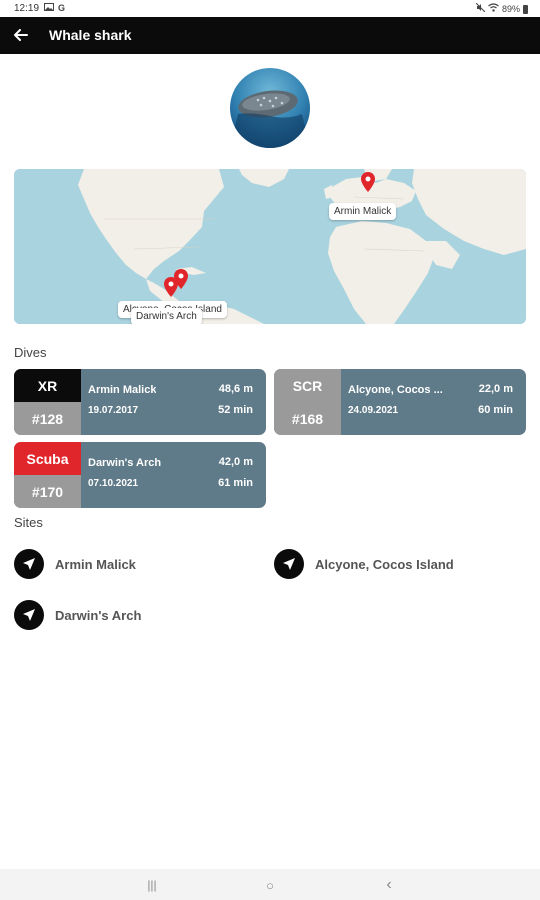 This screenshot has height=900, width=540. Describe the element at coordinates (307, 385) in the screenshot. I see `dive-type-badge: SCR` at that location.